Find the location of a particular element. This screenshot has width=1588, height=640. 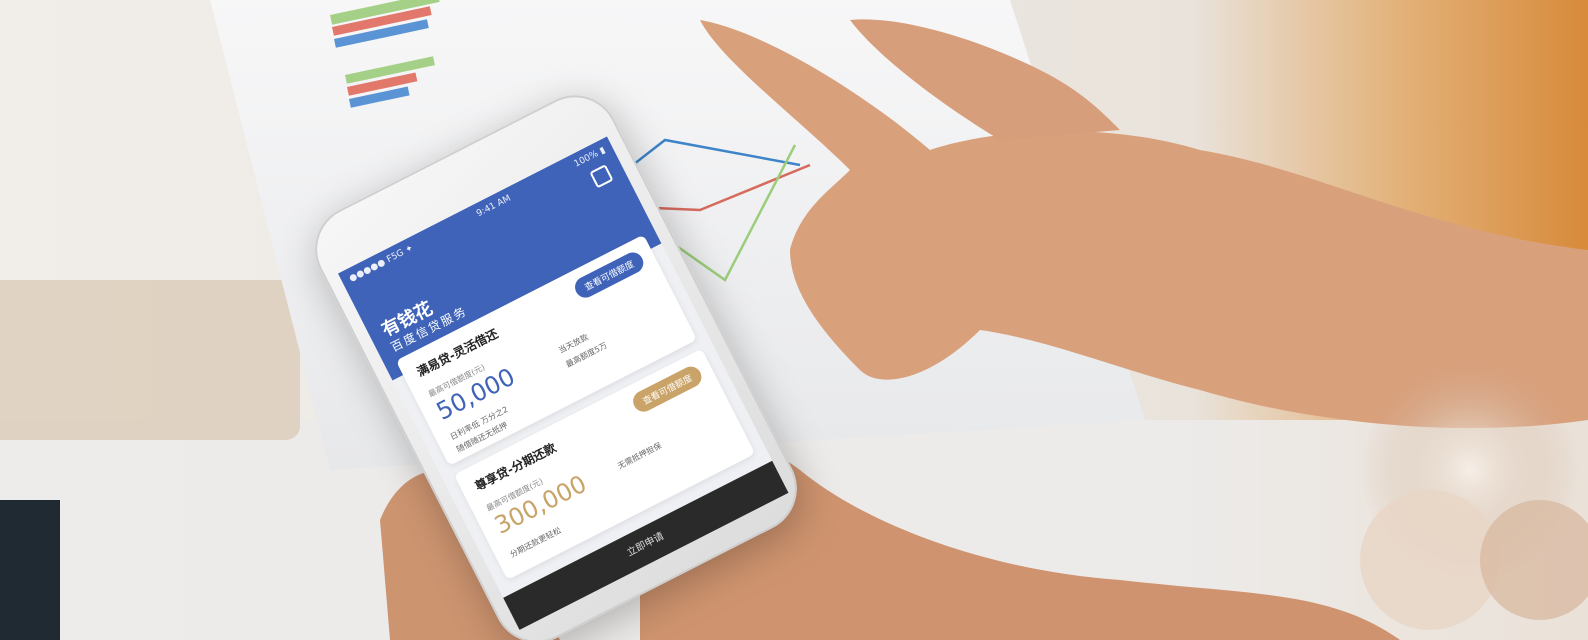

feature-item: 无需抵押担保 is located at coordinates (640, 456).